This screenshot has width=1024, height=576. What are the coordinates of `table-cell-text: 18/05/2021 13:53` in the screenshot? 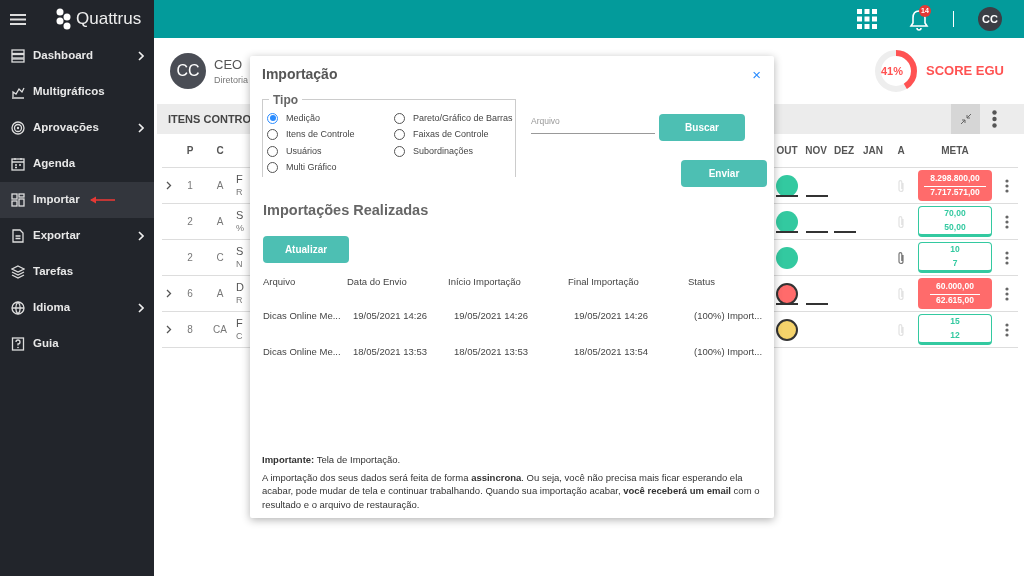 It's located at (390, 352).